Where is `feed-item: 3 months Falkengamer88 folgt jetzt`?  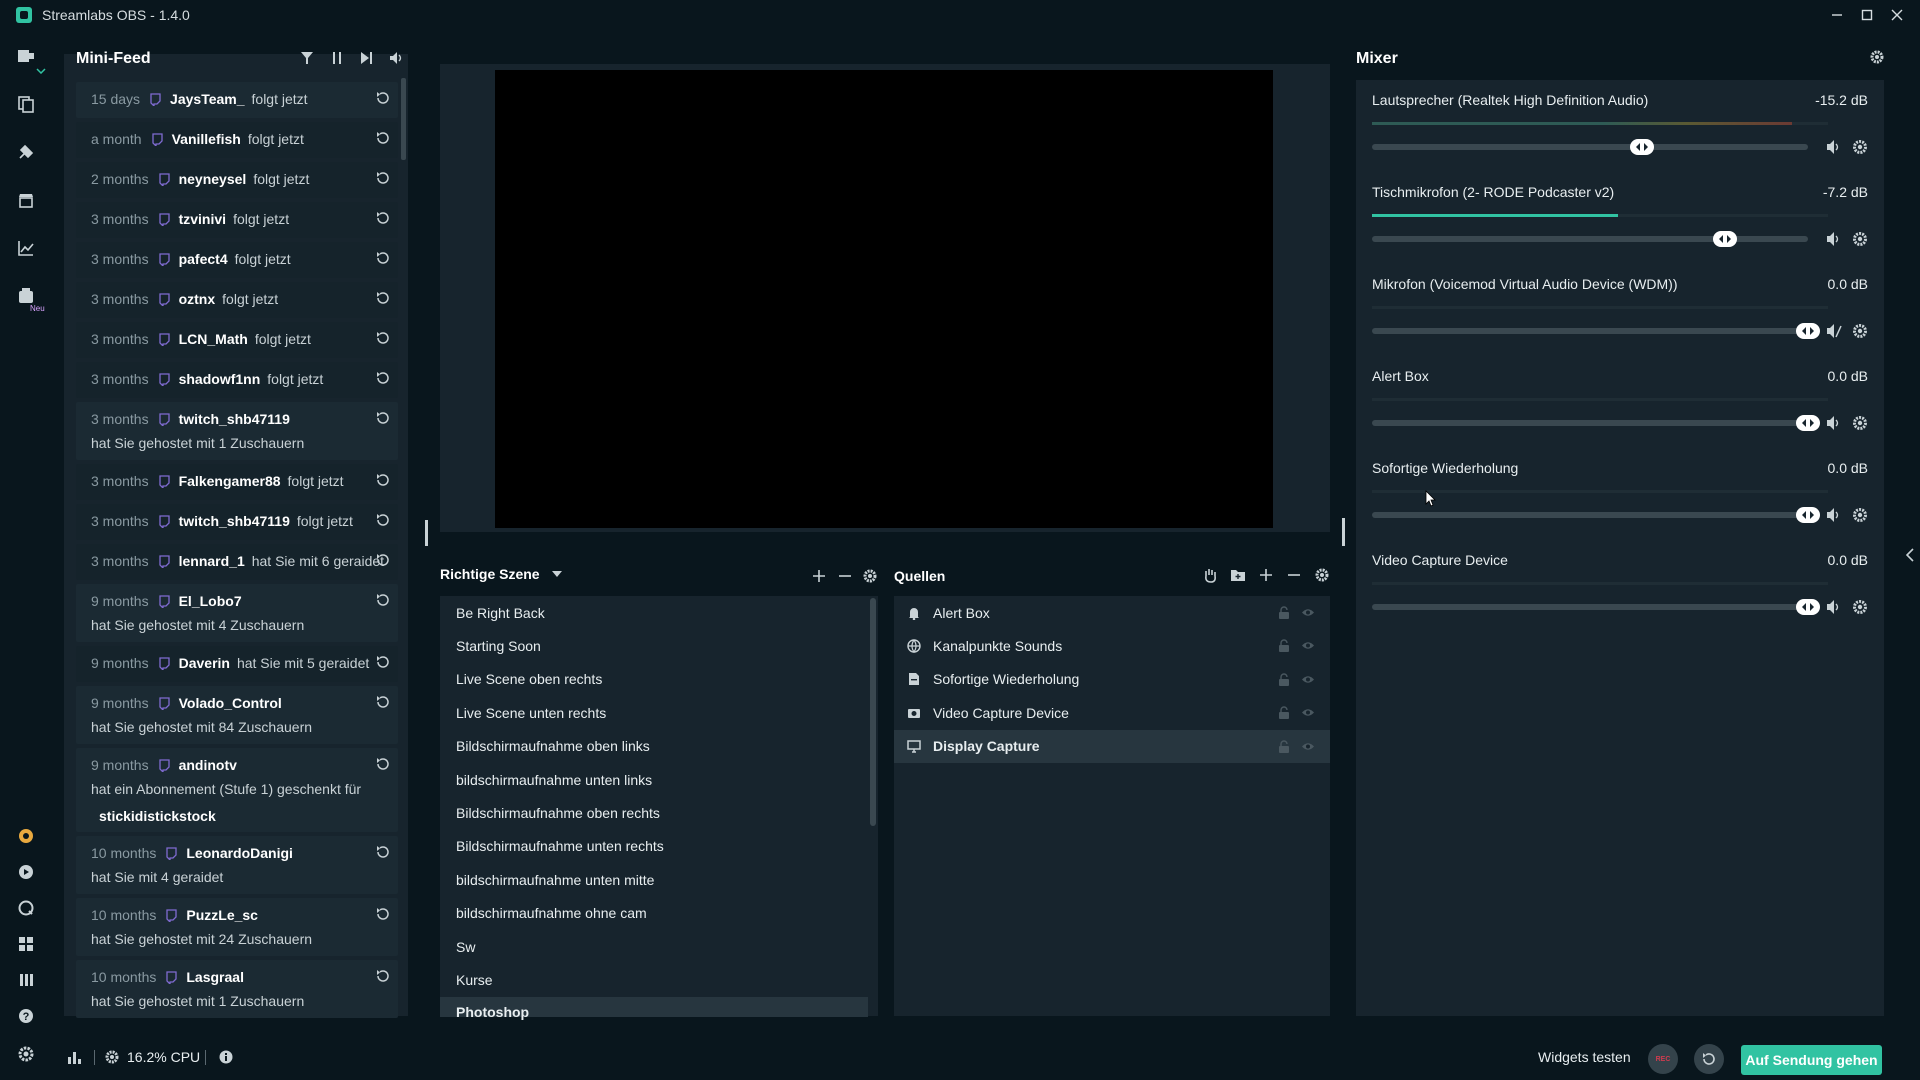 feed-item: 3 months Falkengamer88 folgt jetzt is located at coordinates (237, 482).